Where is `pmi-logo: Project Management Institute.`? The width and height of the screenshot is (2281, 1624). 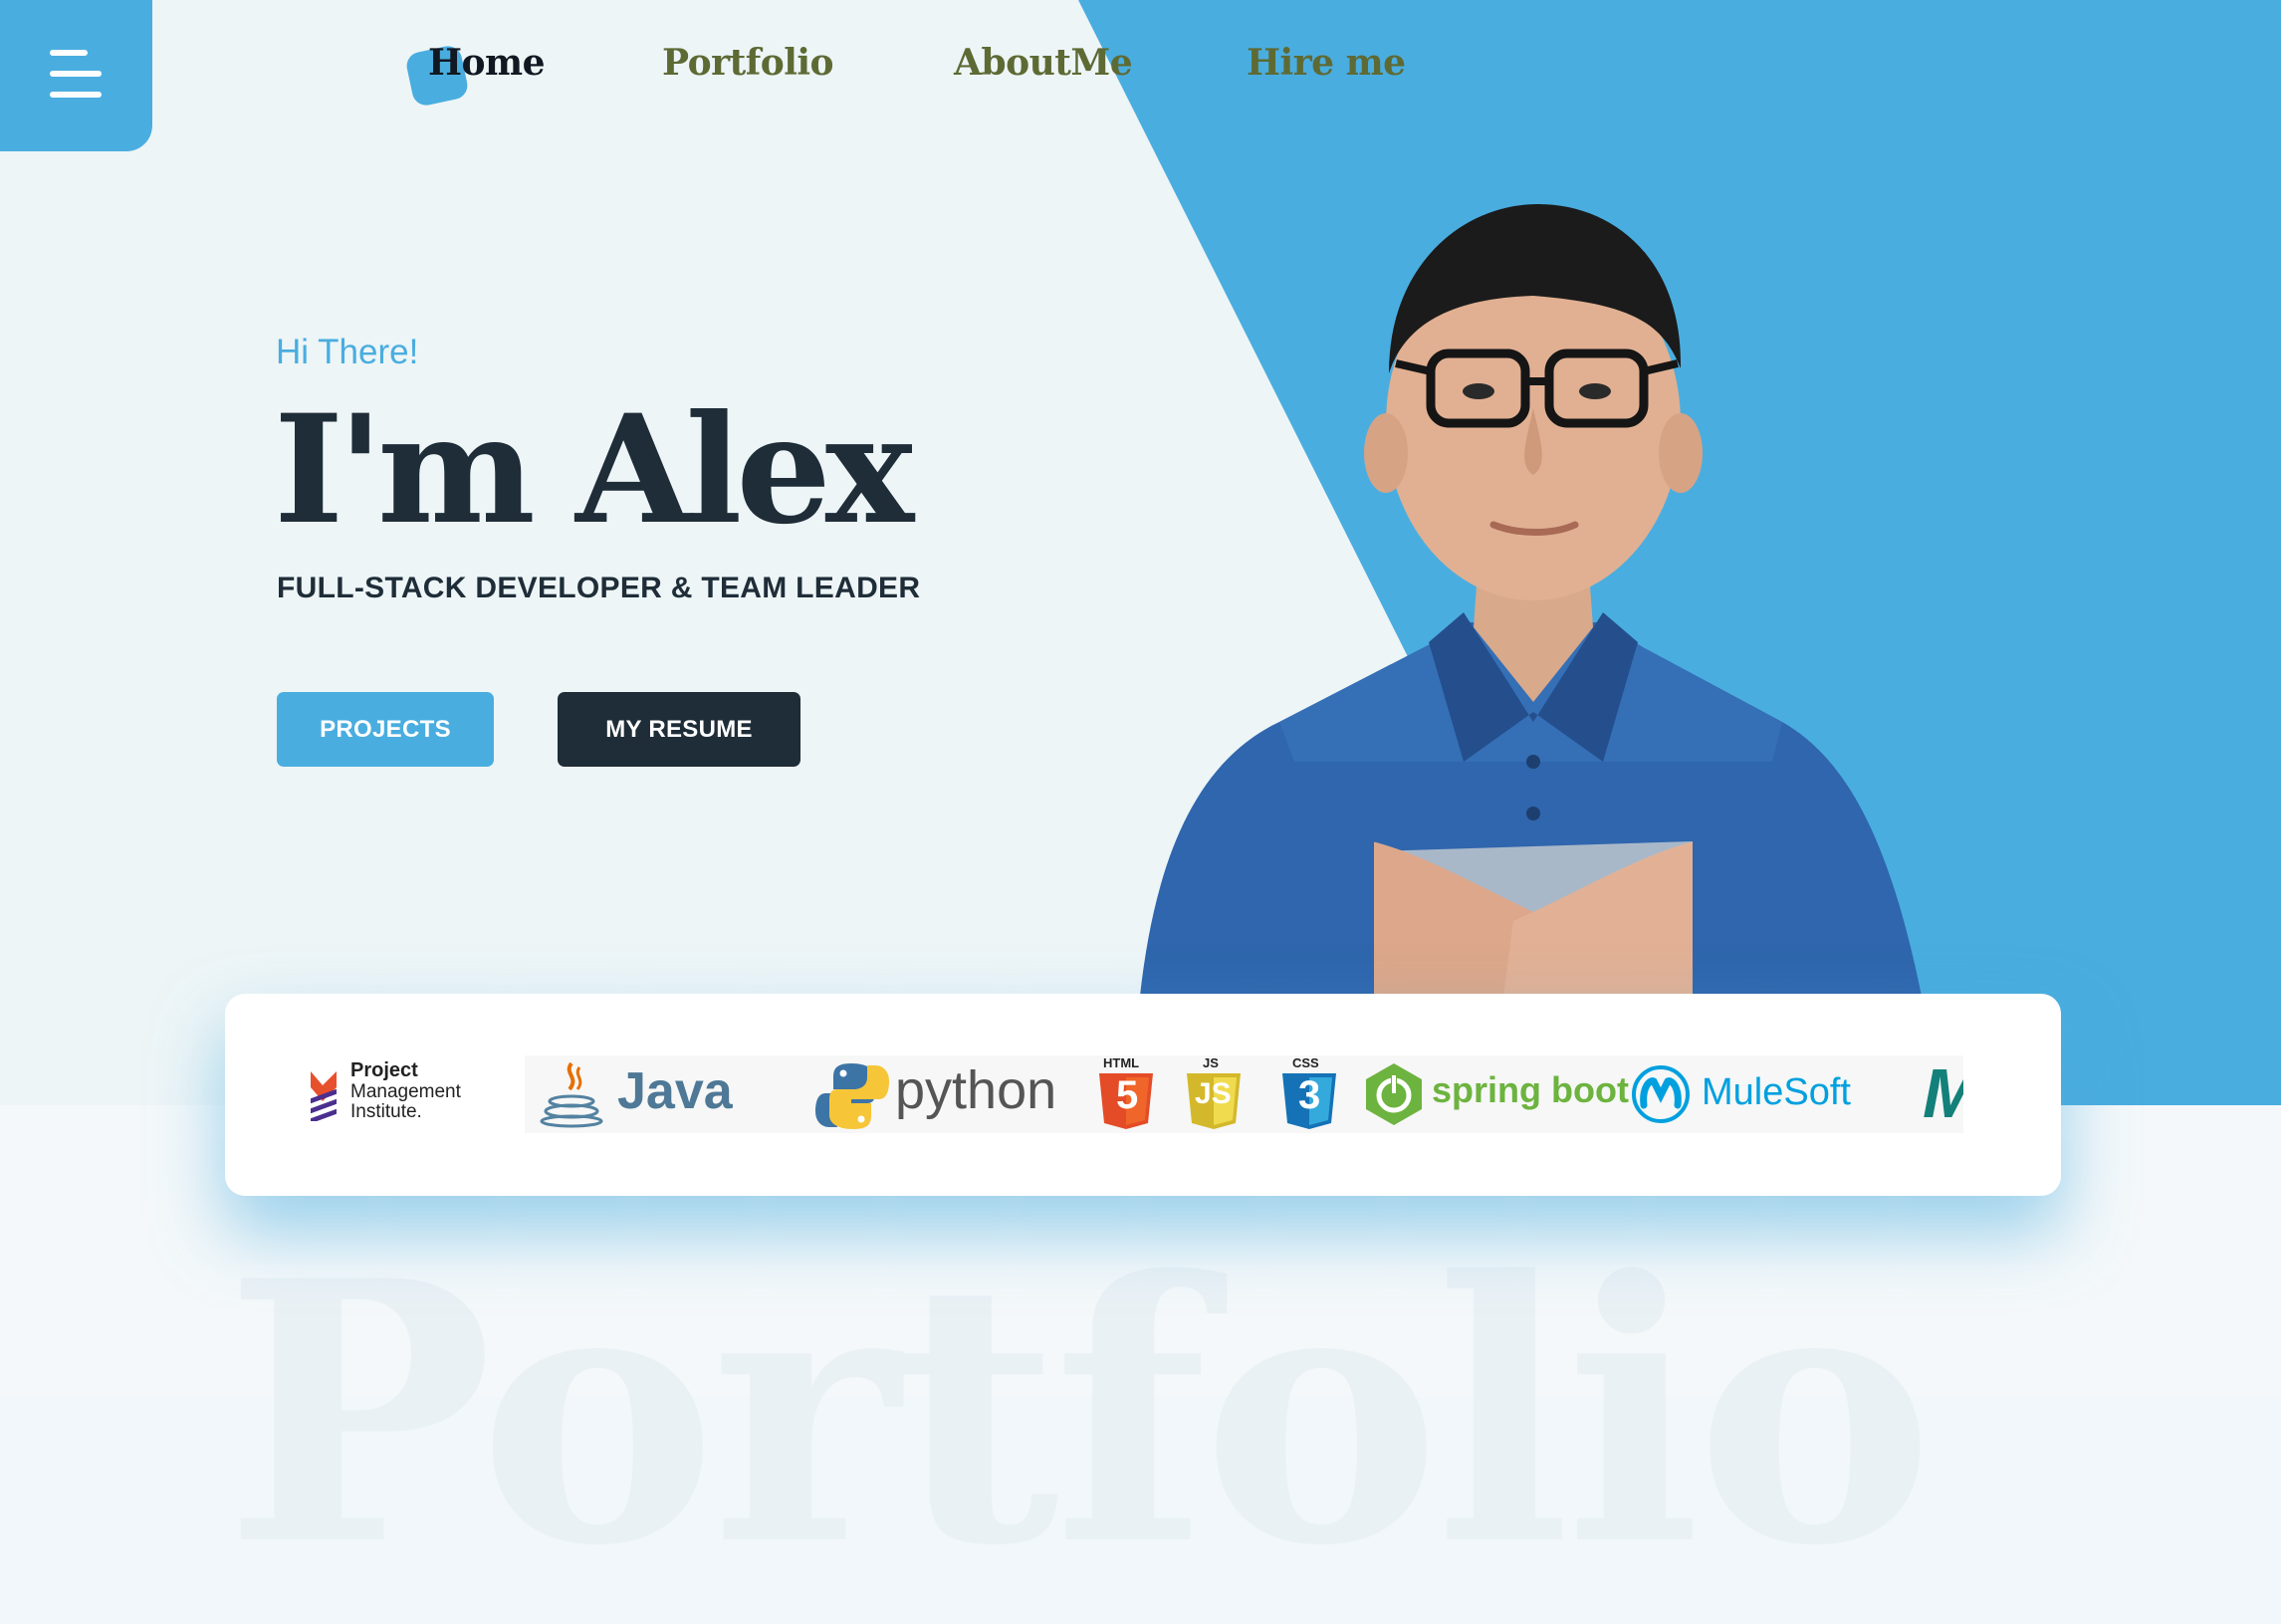 pmi-logo: Project Management Institute. is located at coordinates (413, 1094).